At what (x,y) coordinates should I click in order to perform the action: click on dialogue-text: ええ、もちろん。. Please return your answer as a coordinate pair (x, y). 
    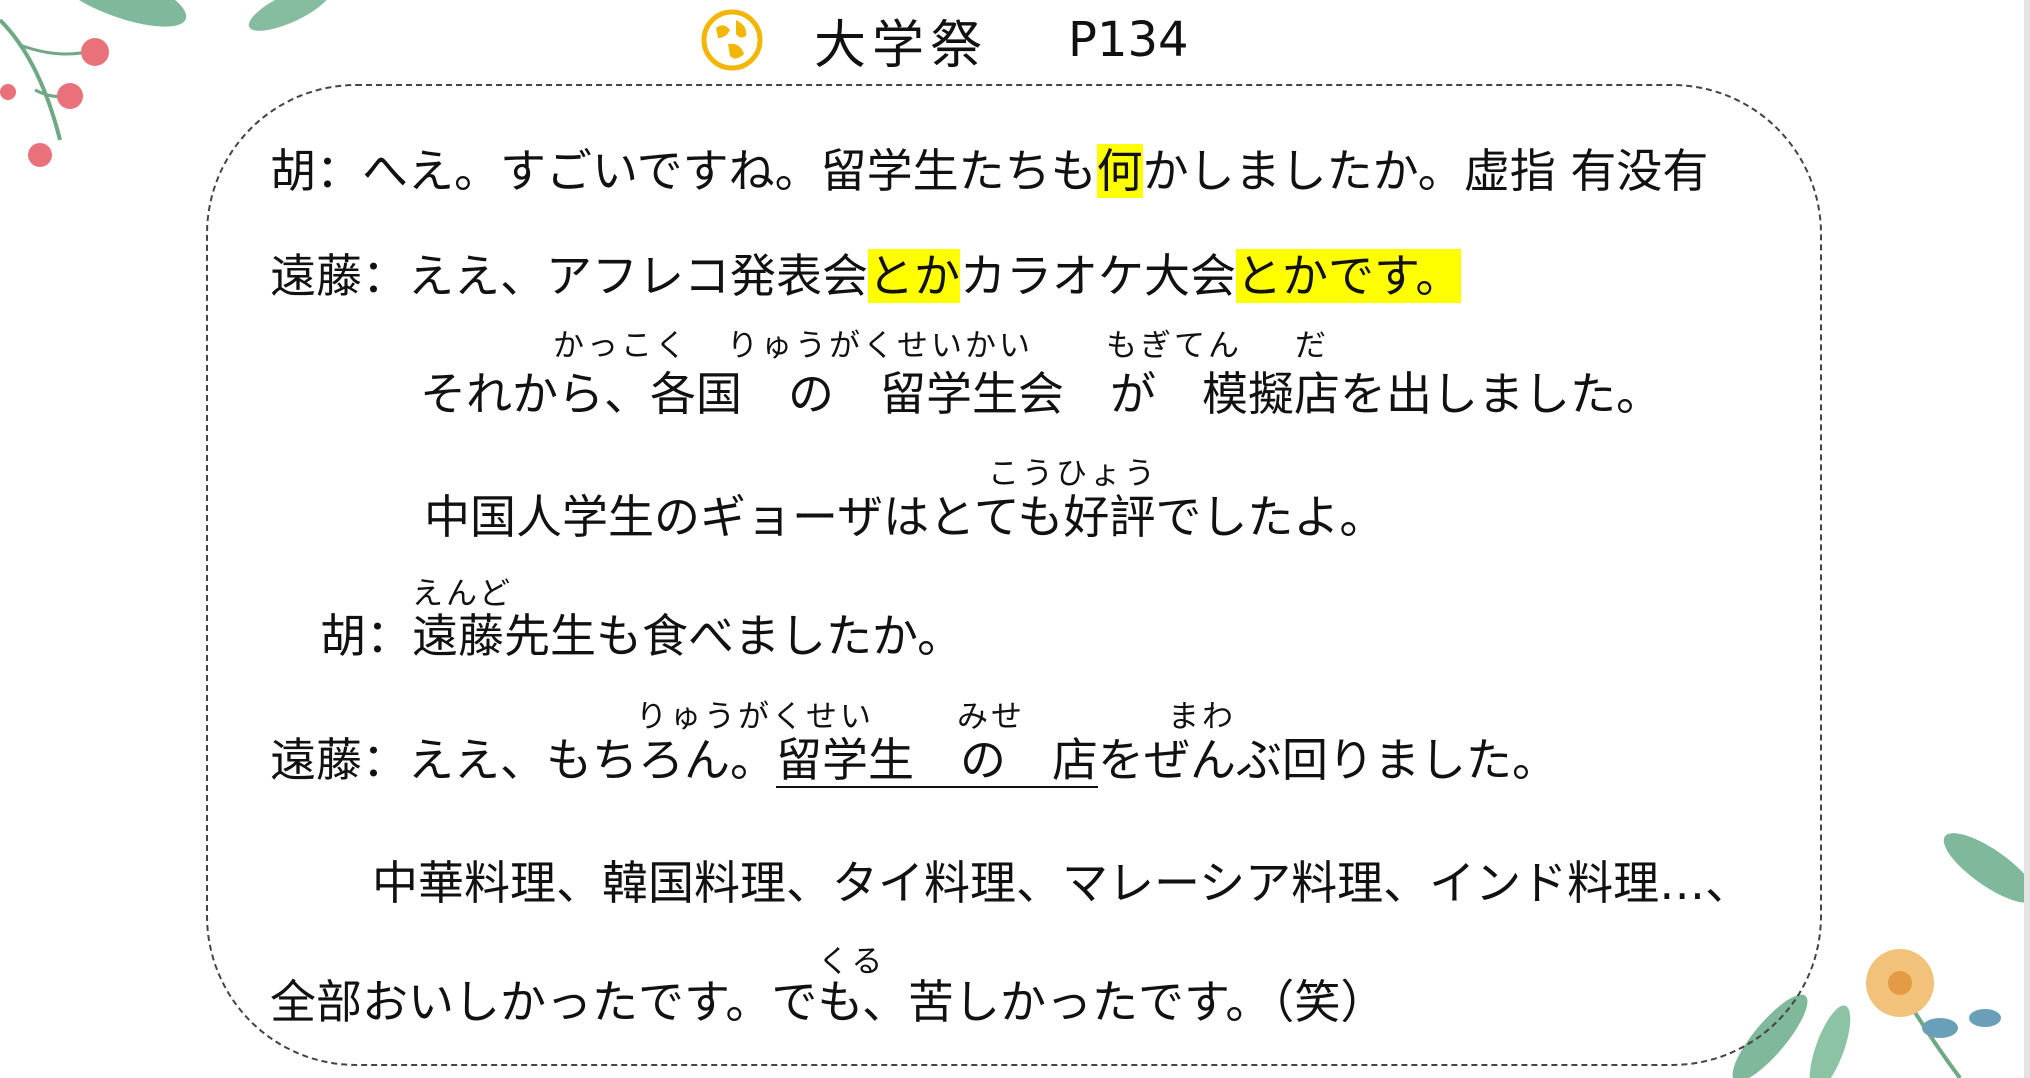
    Looking at the image, I should click on (592, 760).